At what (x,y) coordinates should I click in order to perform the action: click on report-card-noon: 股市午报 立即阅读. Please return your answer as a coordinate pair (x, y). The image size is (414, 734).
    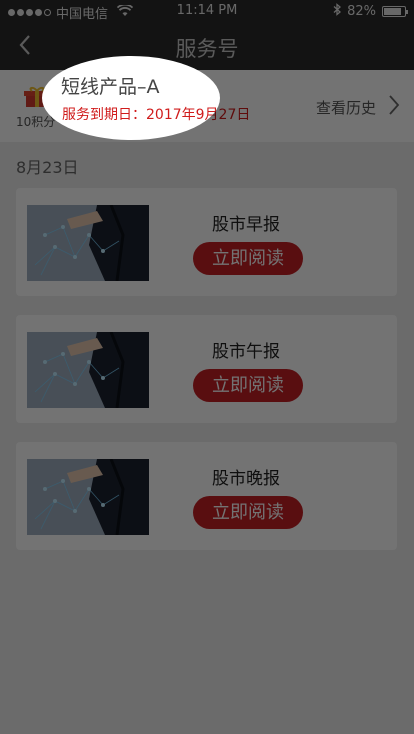
    Looking at the image, I should click on (206, 369).